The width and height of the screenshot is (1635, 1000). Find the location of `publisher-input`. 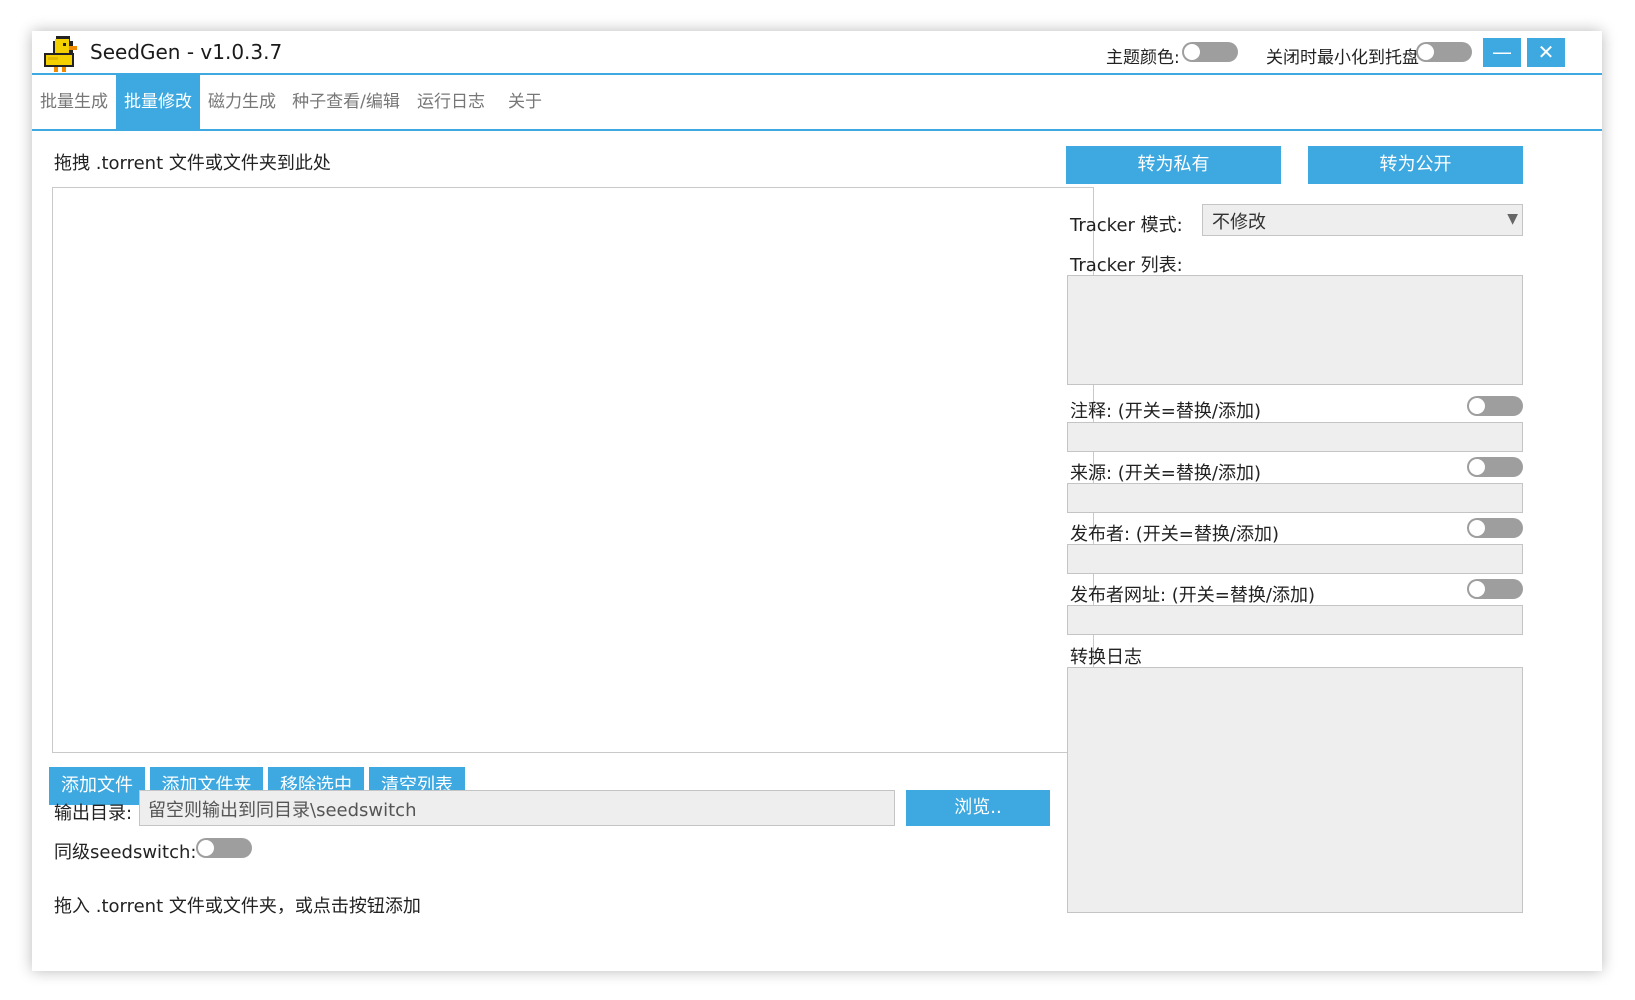

publisher-input is located at coordinates (1295, 559).